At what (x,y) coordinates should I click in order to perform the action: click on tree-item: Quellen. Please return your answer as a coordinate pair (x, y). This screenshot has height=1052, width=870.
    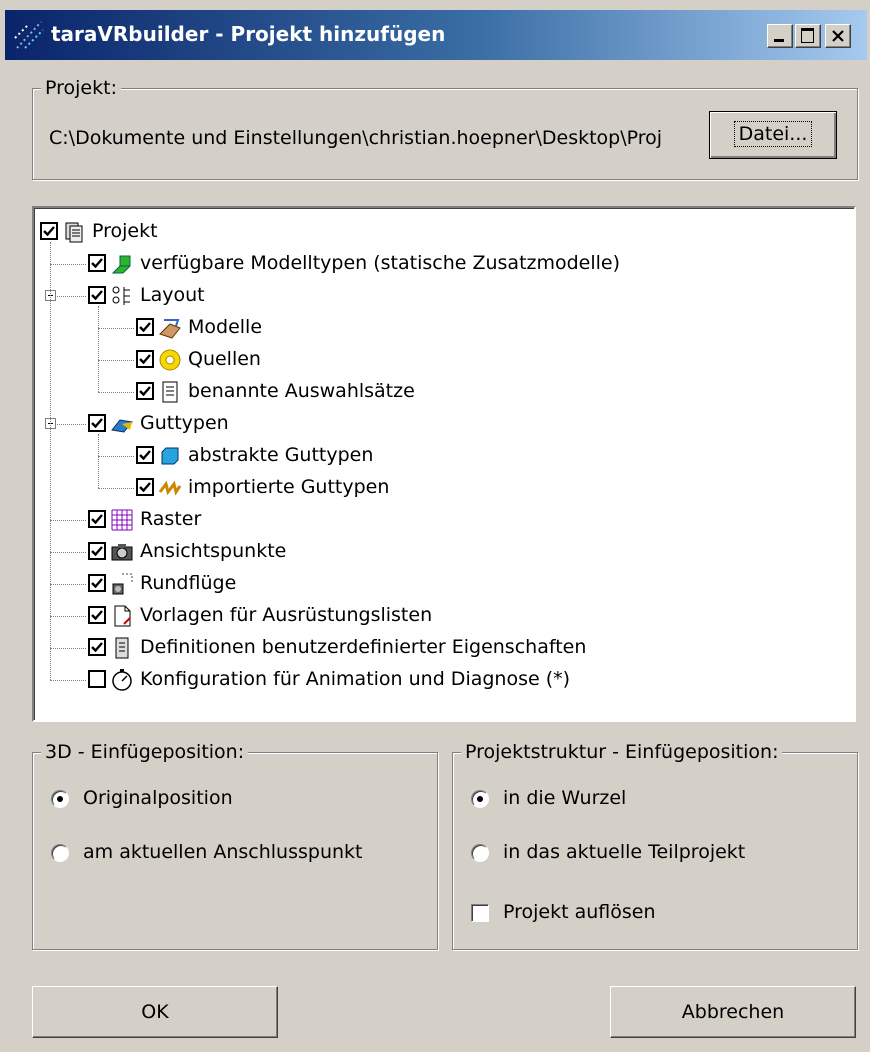
    Looking at the image, I should click on (444, 360).